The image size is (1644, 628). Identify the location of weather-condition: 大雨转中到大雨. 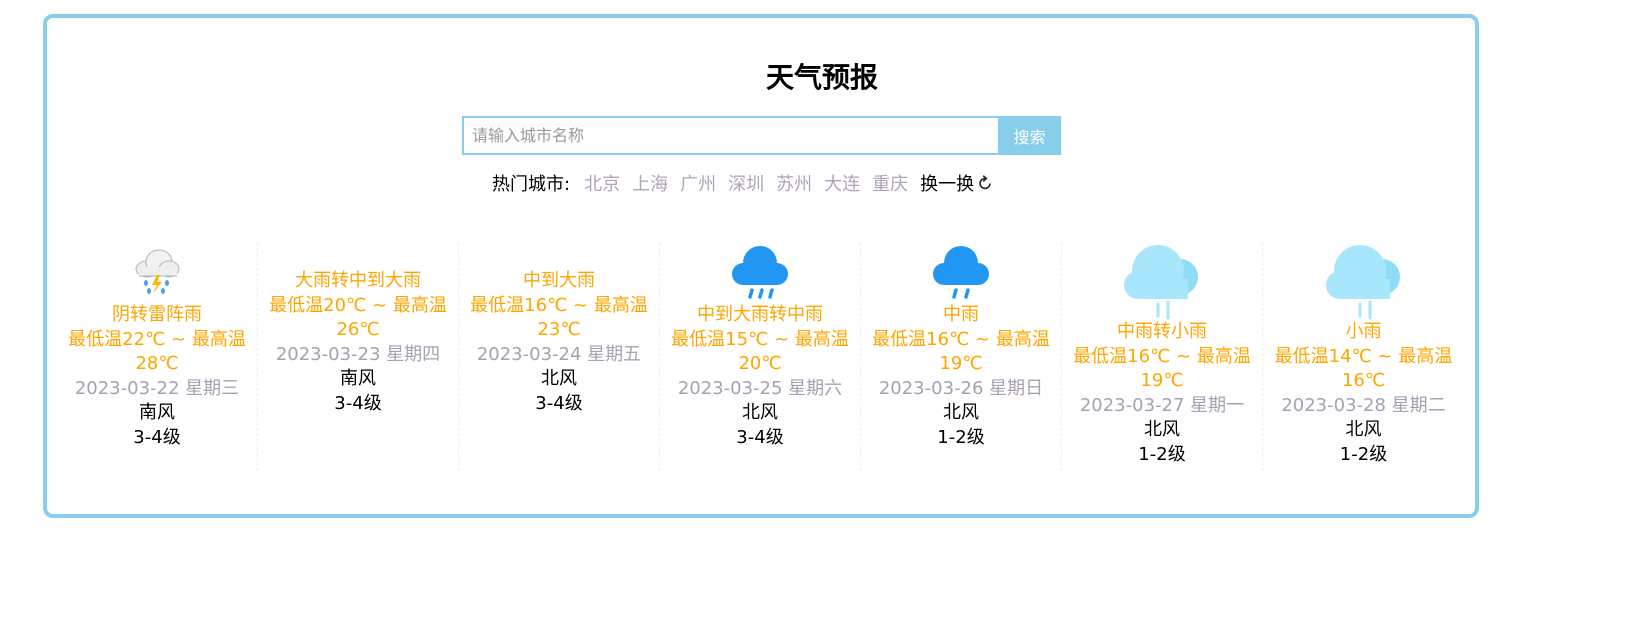
(358, 280).